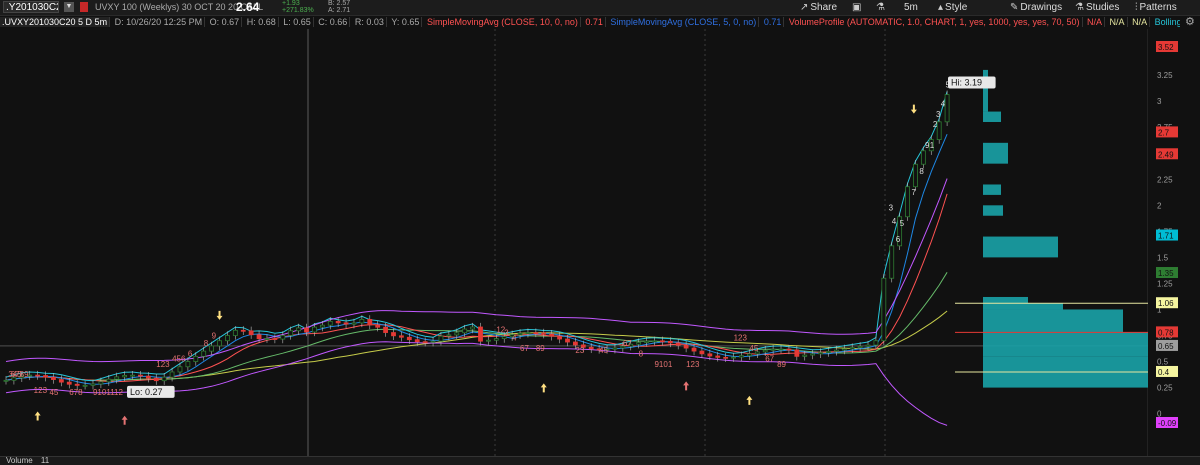 The height and width of the screenshot is (465, 1200). Describe the element at coordinates (1159, 205) in the screenshot. I see `price-tick-label: 2` at that location.